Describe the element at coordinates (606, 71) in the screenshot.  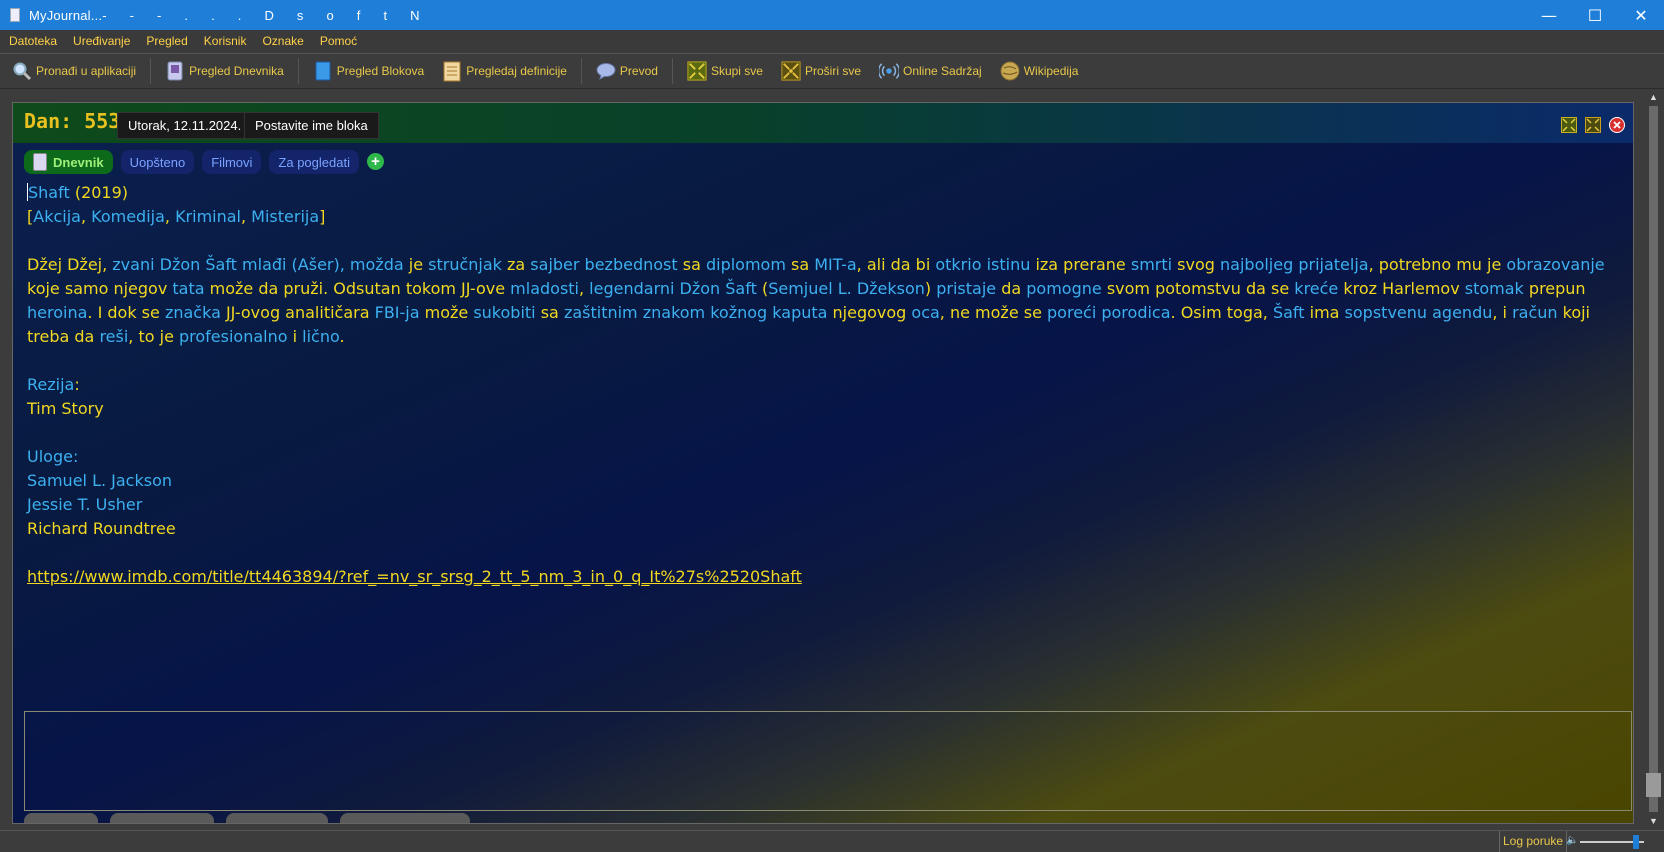
I see `speech-bubble-icon` at that location.